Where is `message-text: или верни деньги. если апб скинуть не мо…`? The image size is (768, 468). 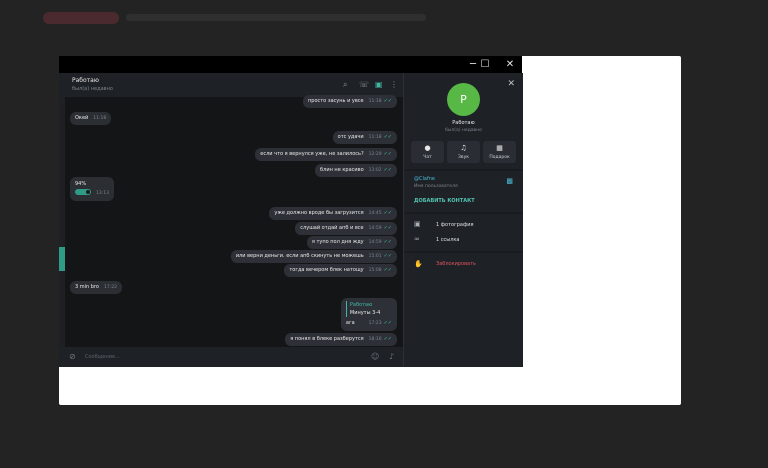
message-text: или верни деньги. если апб скинуть не мо… is located at coordinates (299, 256).